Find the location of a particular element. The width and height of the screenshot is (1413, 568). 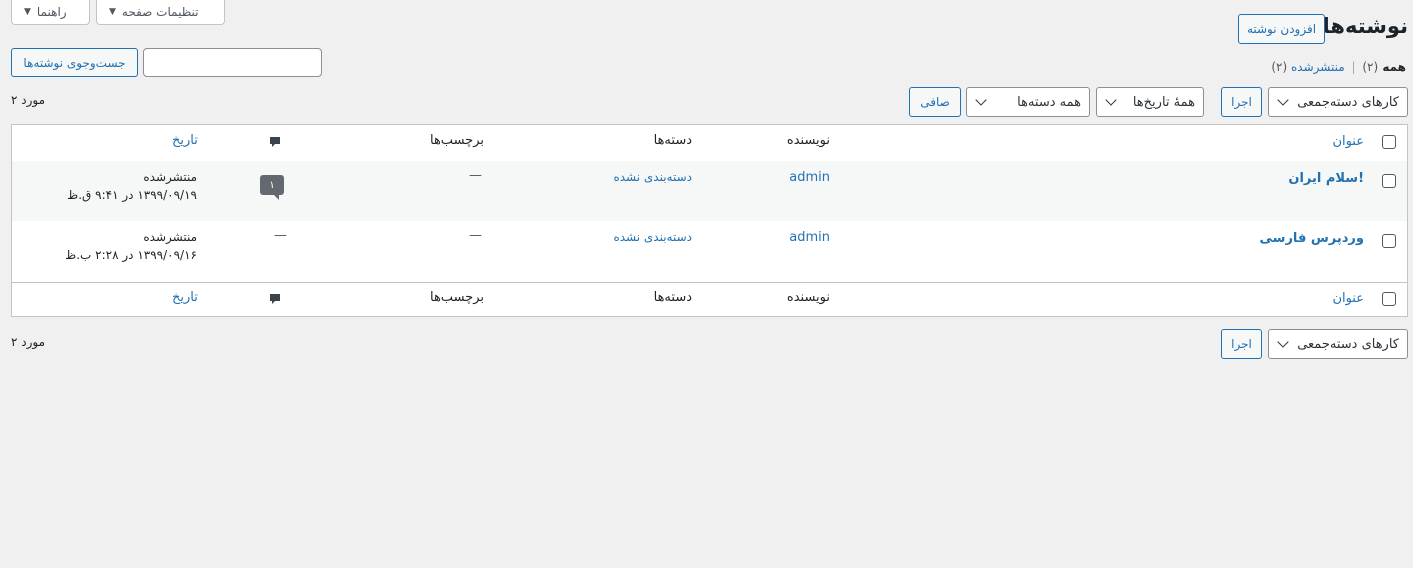

screen-options-label: تنظیمات صفحه is located at coordinates (160, 11).